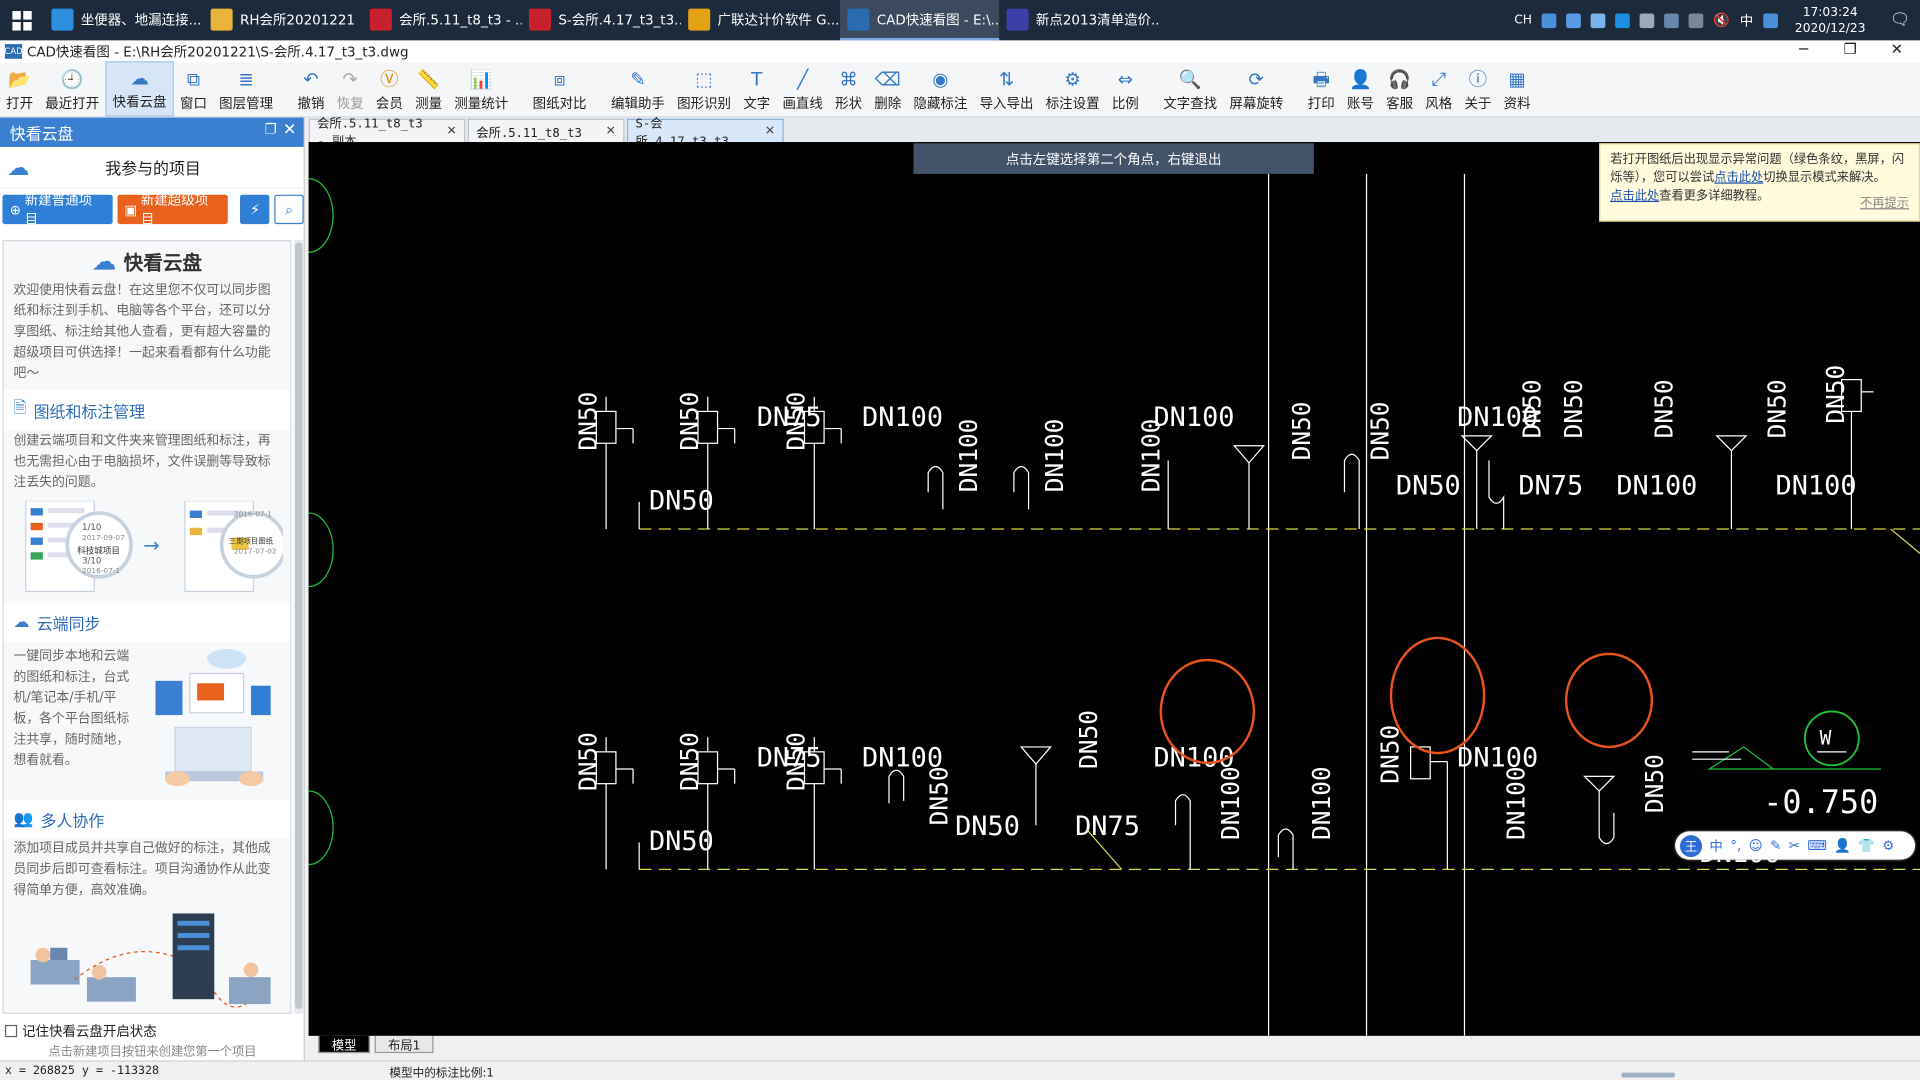 The height and width of the screenshot is (1080, 1920). What do you see at coordinates (387, 133) in the screenshot?
I see `document-tab: 会所.5.11_t8_t3 - 副本✕` at bounding box center [387, 133].